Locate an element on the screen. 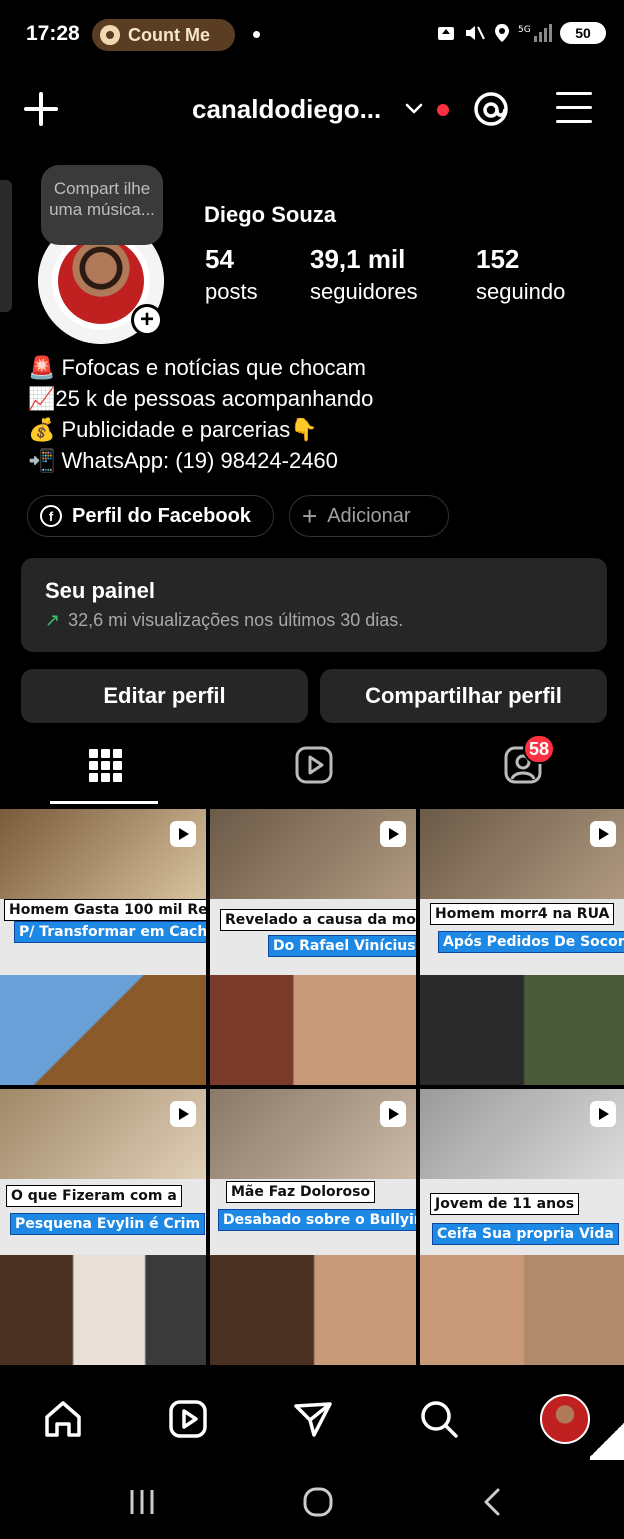 This screenshot has height=1539, width=624. floating-corner-widget is located at coordinates (607, 1440).